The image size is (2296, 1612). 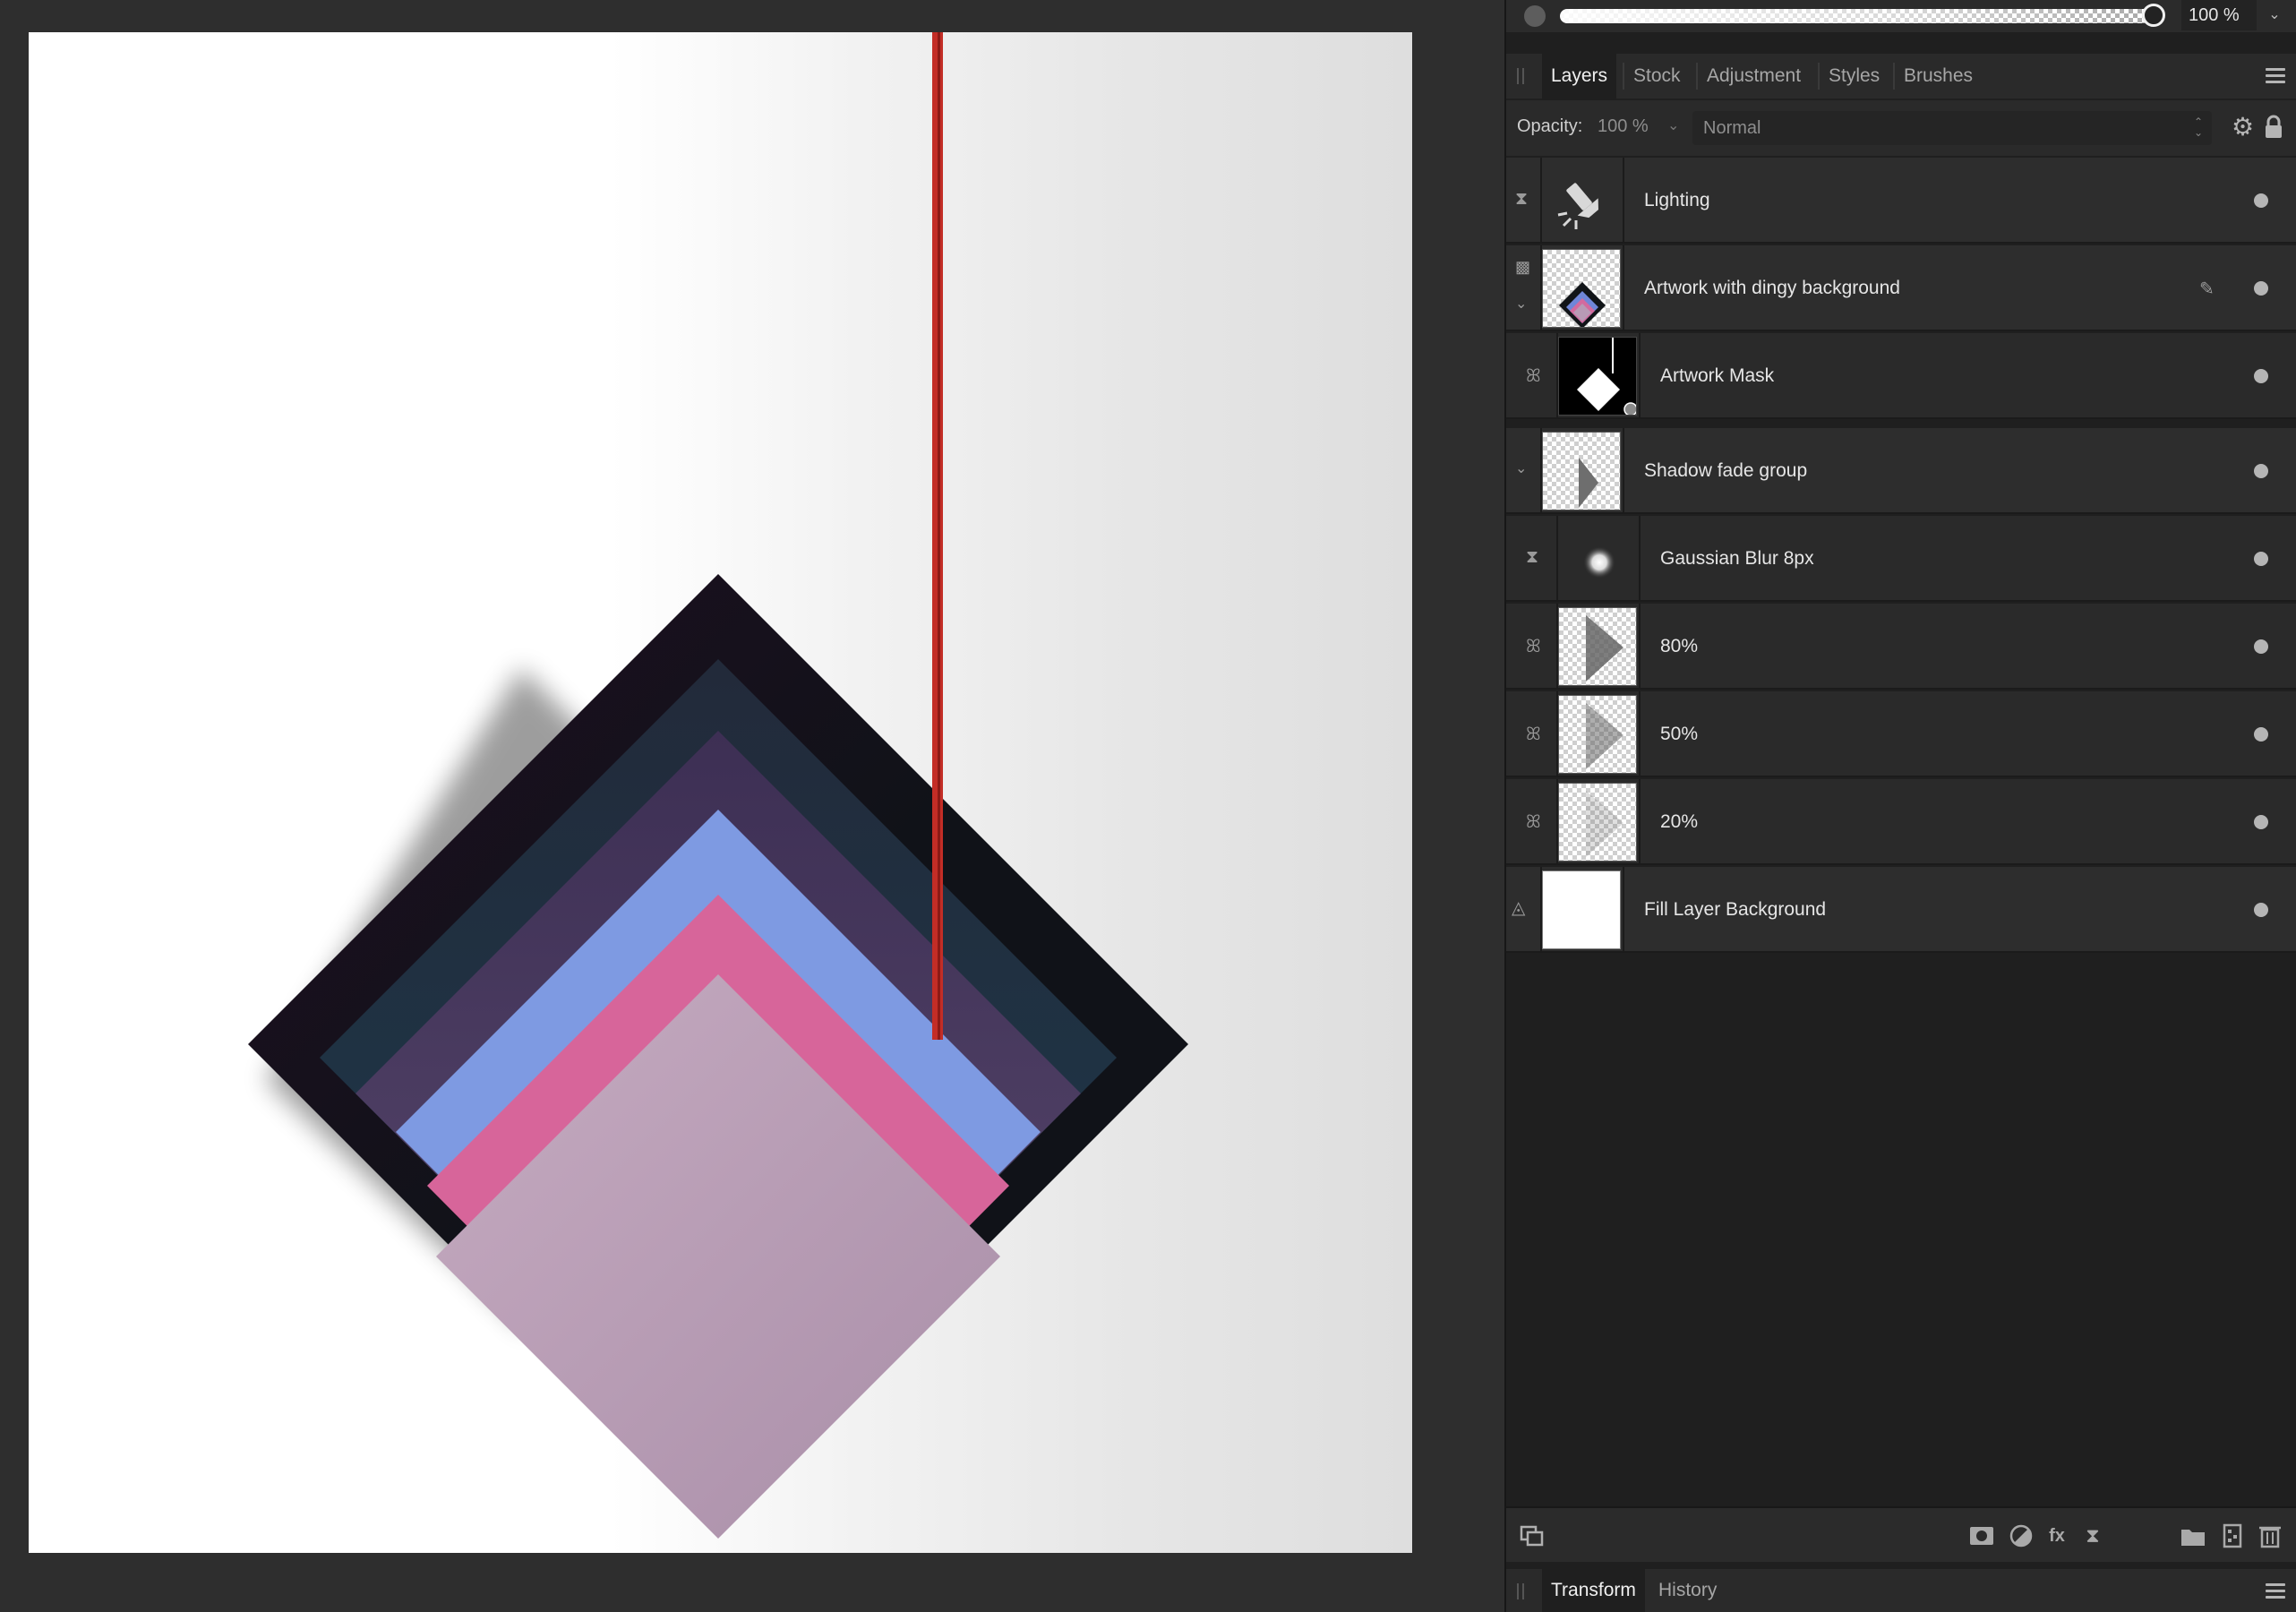 I want to click on tab-layers: Layers, so click(x=1580, y=76).